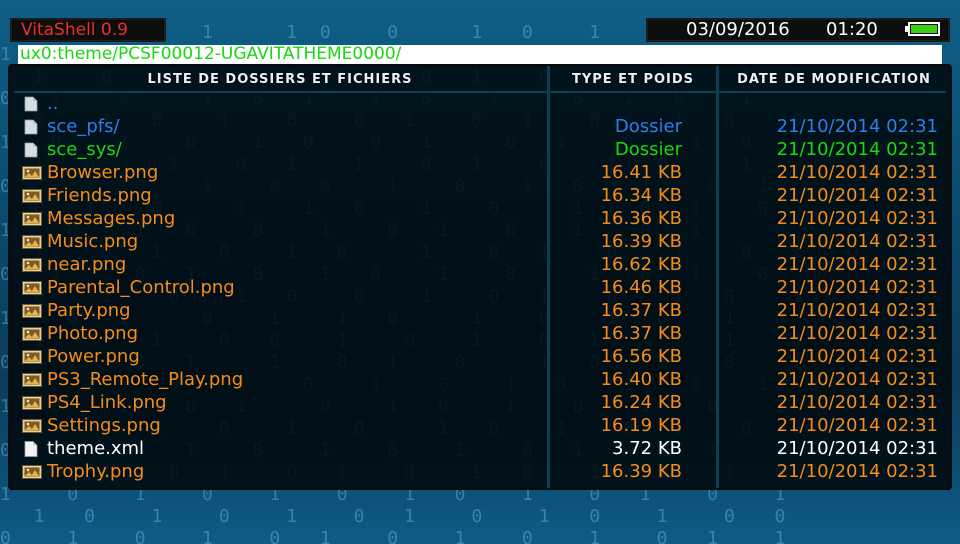  Describe the element at coordinates (480, 149) in the screenshot. I see `file-row: sce_sys/Dossier 21/10/2014 02:31` at that location.